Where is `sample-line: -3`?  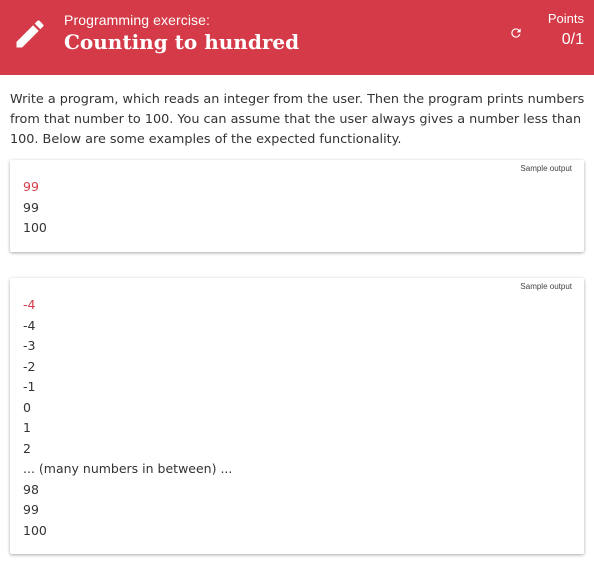 sample-line: -3 is located at coordinates (29, 345).